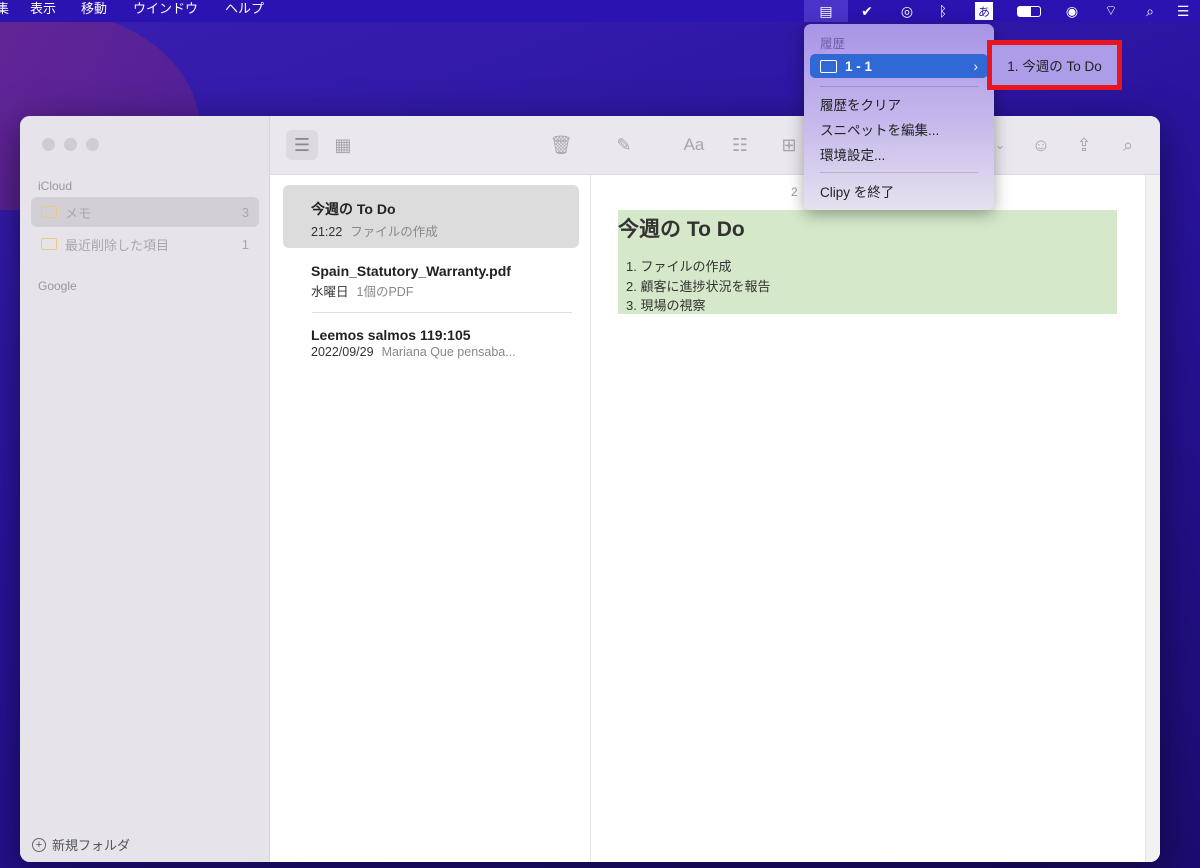 The height and width of the screenshot is (868, 1200). Describe the element at coordinates (39, 844) in the screenshot. I see `plus-circle-icon: +` at that location.